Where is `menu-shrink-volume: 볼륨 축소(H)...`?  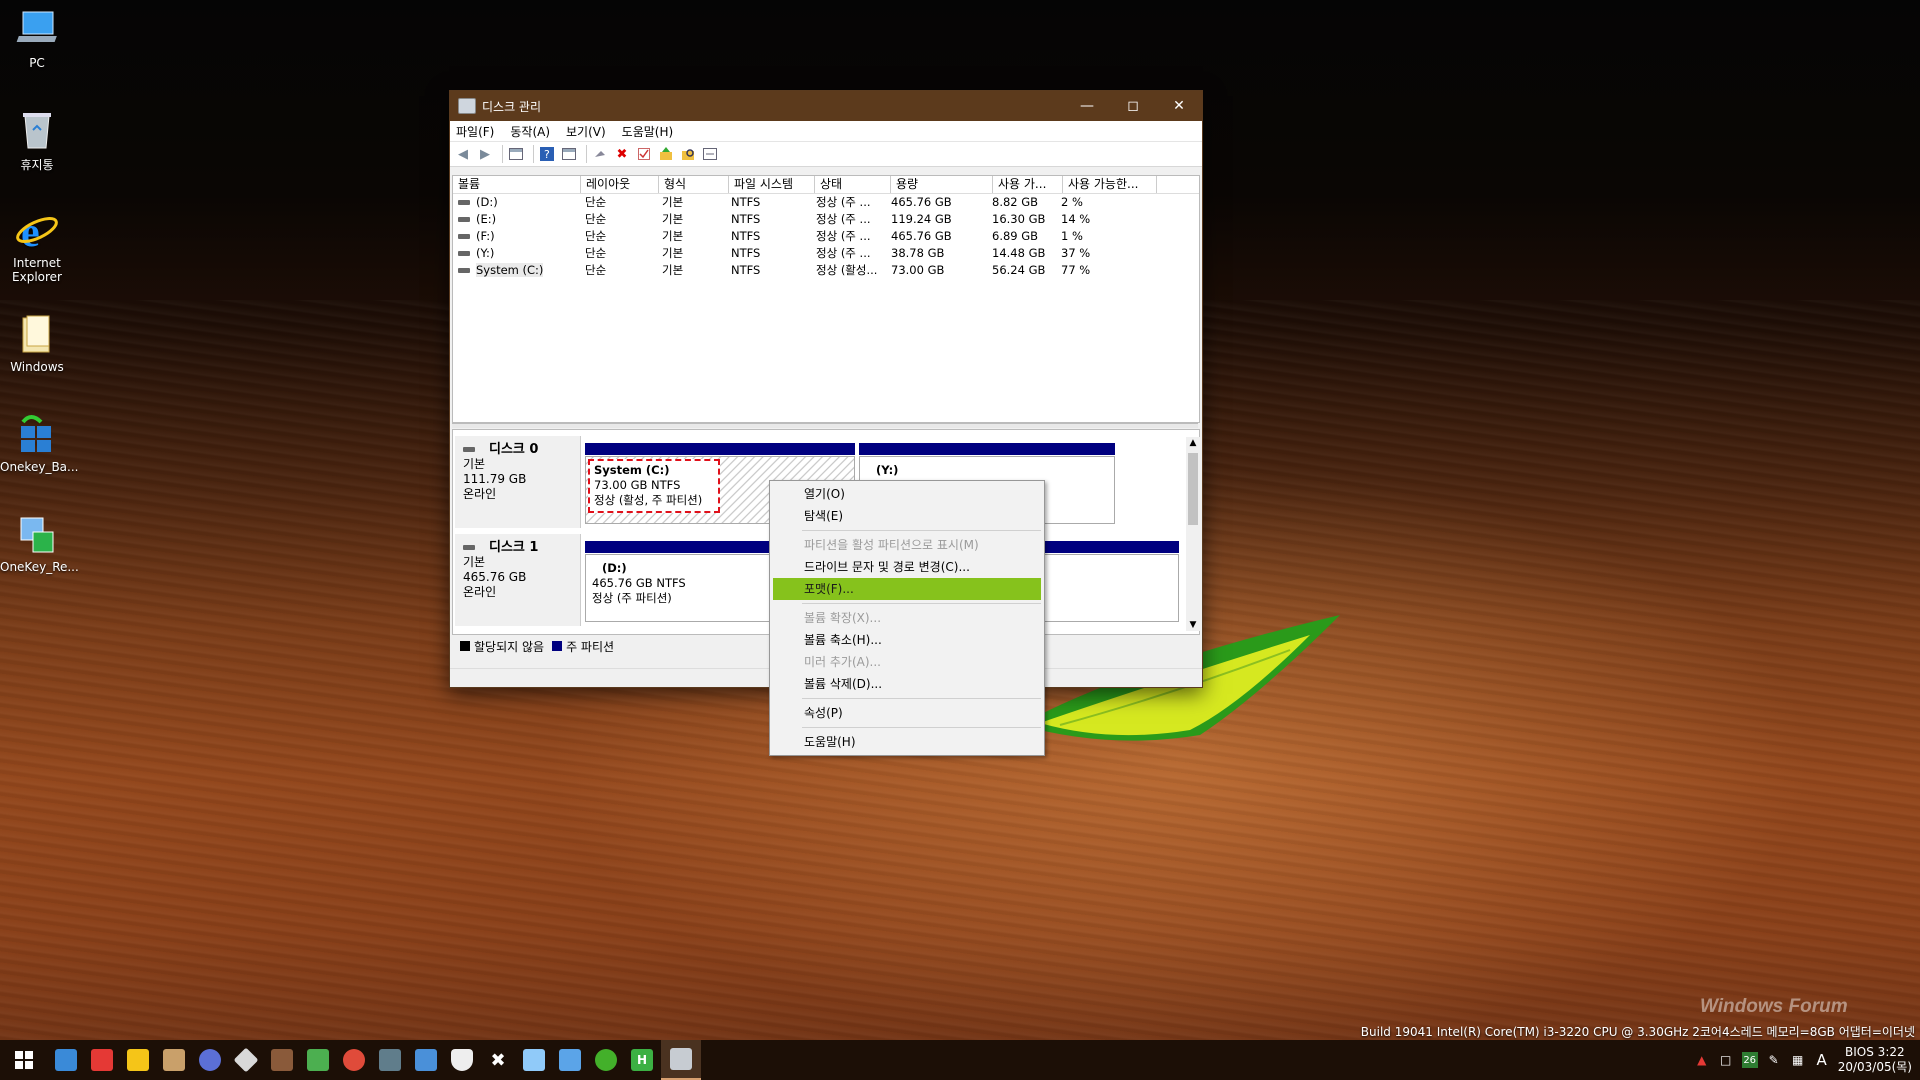
menu-shrink-volume: 볼륨 축소(H)... is located at coordinates (907, 640).